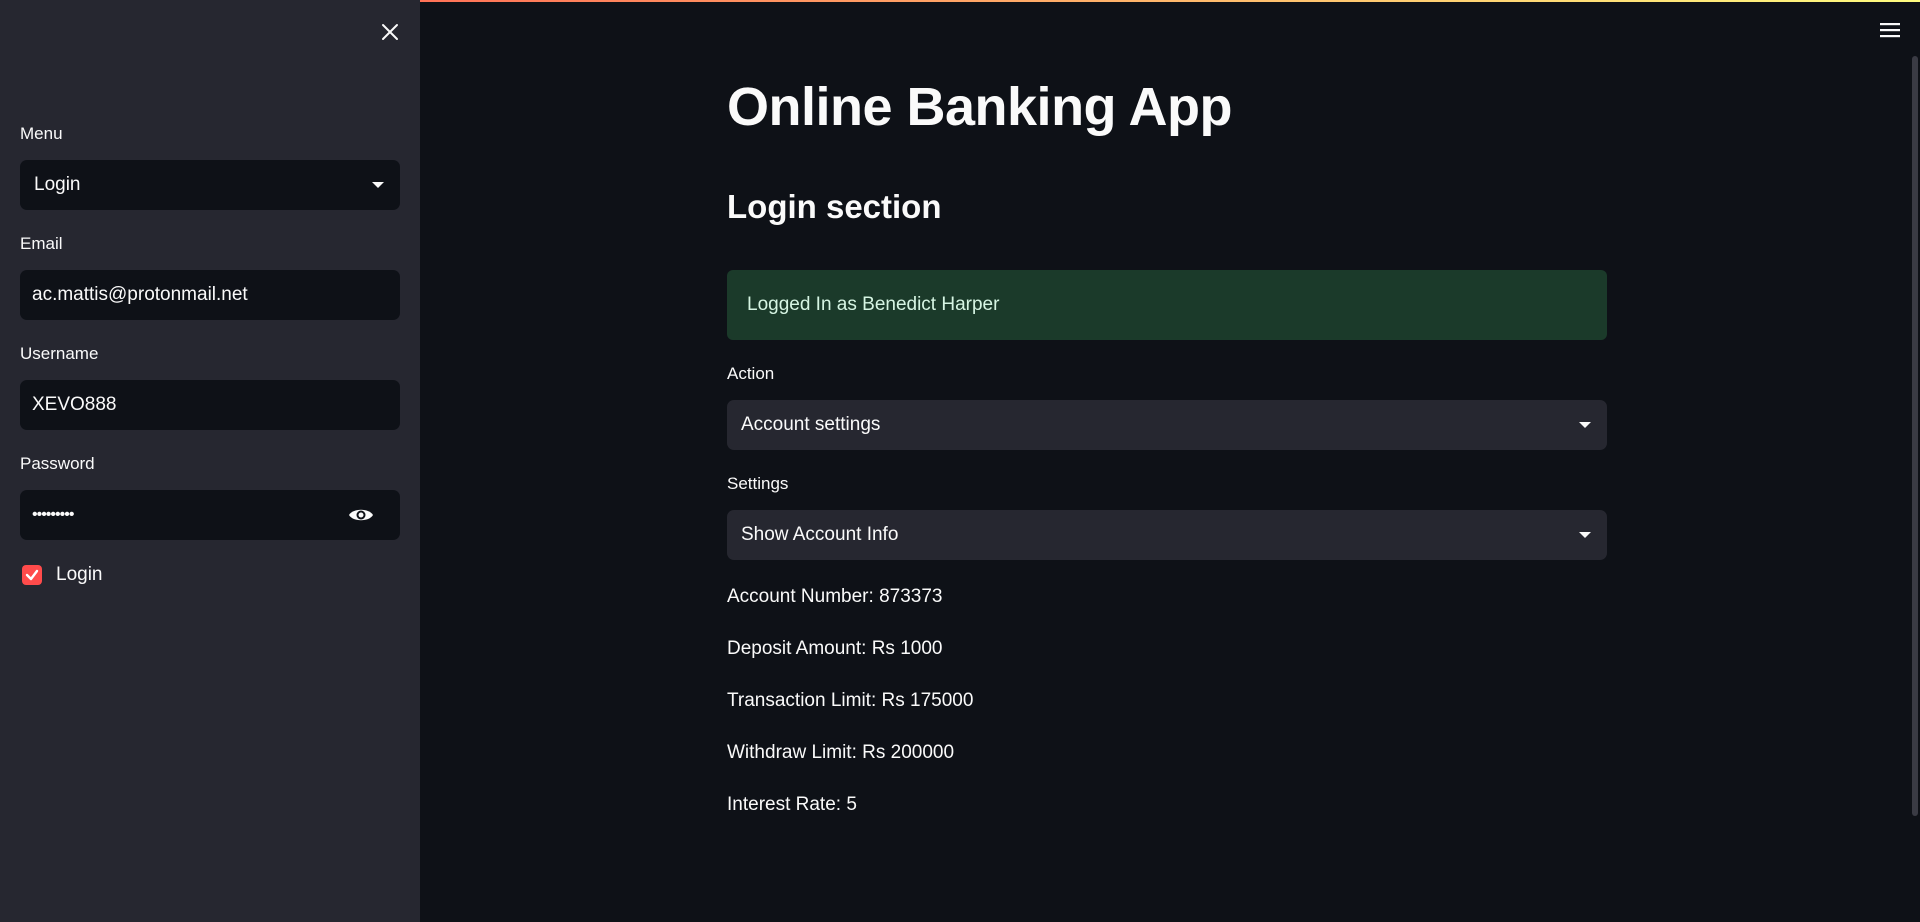 This screenshot has width=1920, height=922. I want to click on interest-rate-text: Interest Rate: 5, so click(792, 804).